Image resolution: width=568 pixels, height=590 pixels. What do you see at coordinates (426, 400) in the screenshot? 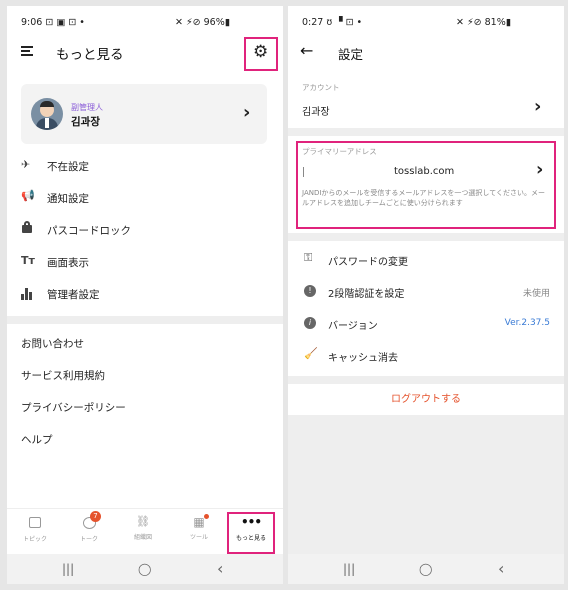
I see `logout-button: ログアウトする` at bounding box center [426, 400].